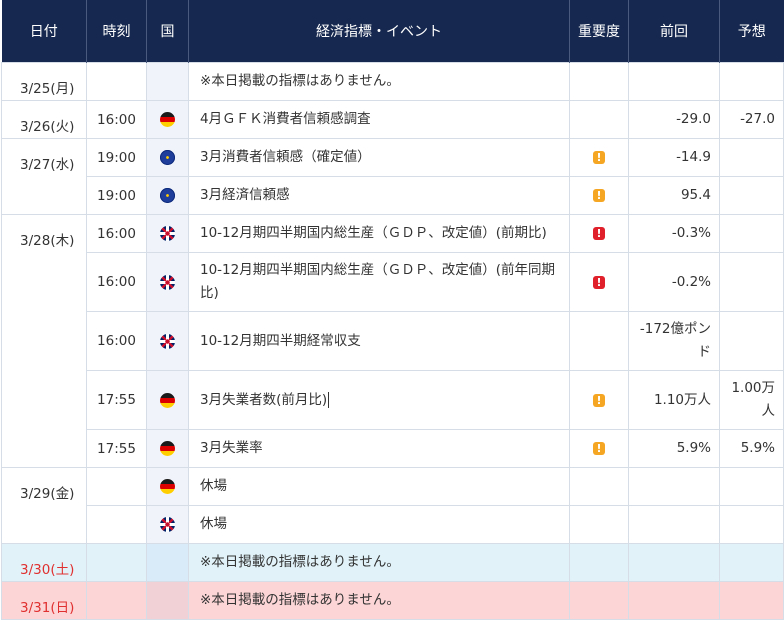 This screenshot has width=784, height=620. I want to click on table-row: 3/26(火) 16:00 4月ＧＦＫ消費者信頼感調査 -29.0 -27.0, so click(392, 119).